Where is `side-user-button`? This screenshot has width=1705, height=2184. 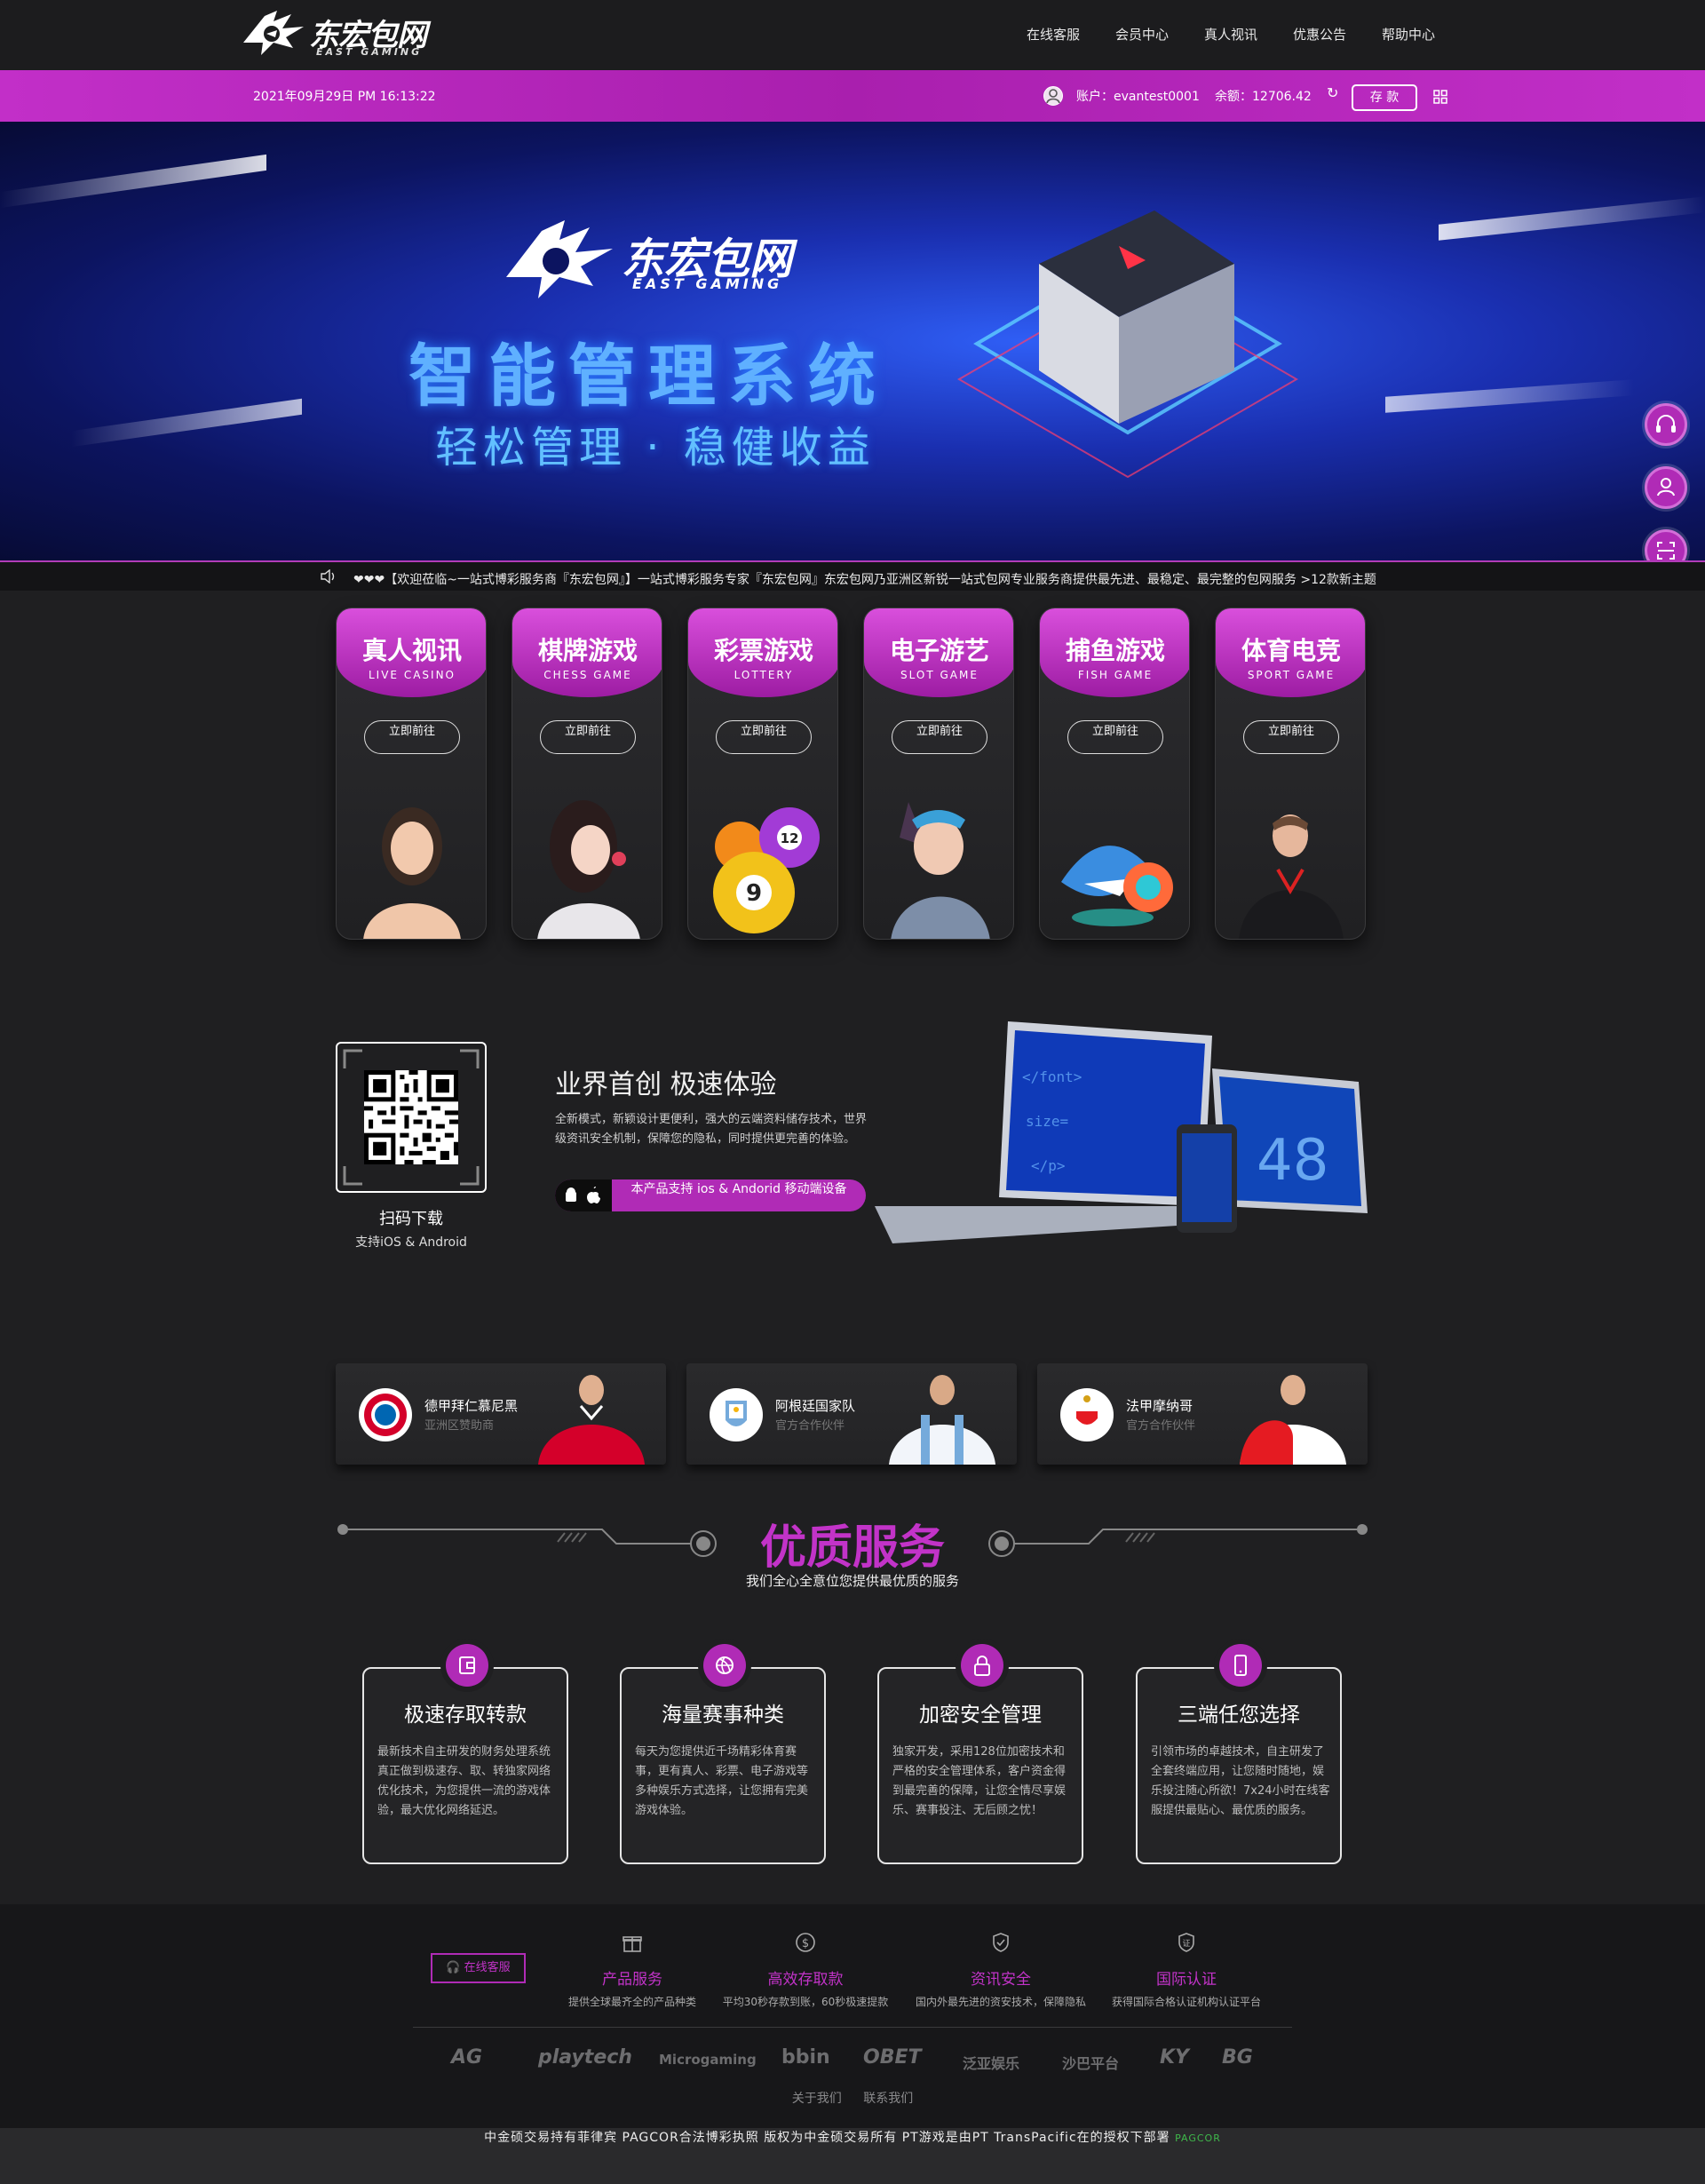 side-user-button is located at coordinates (1666, 487).